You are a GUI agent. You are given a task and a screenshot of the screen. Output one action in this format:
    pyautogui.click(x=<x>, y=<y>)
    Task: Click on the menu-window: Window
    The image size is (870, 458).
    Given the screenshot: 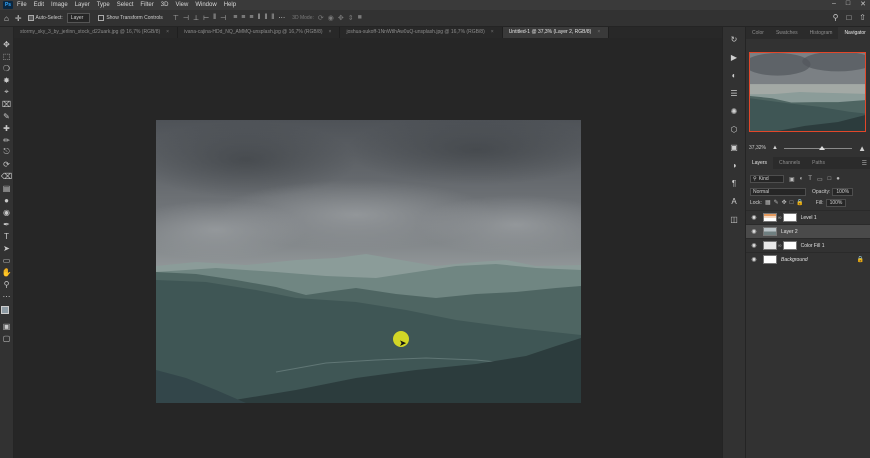 What is the action you would take?
    pyautogui.click(x=205, y=5)
    